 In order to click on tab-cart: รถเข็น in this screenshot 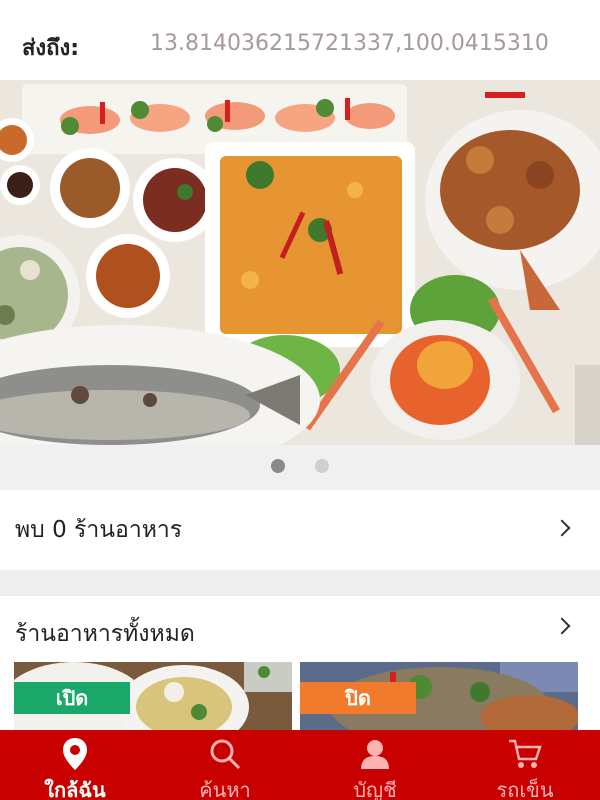, I will do `click(525, 765)`.